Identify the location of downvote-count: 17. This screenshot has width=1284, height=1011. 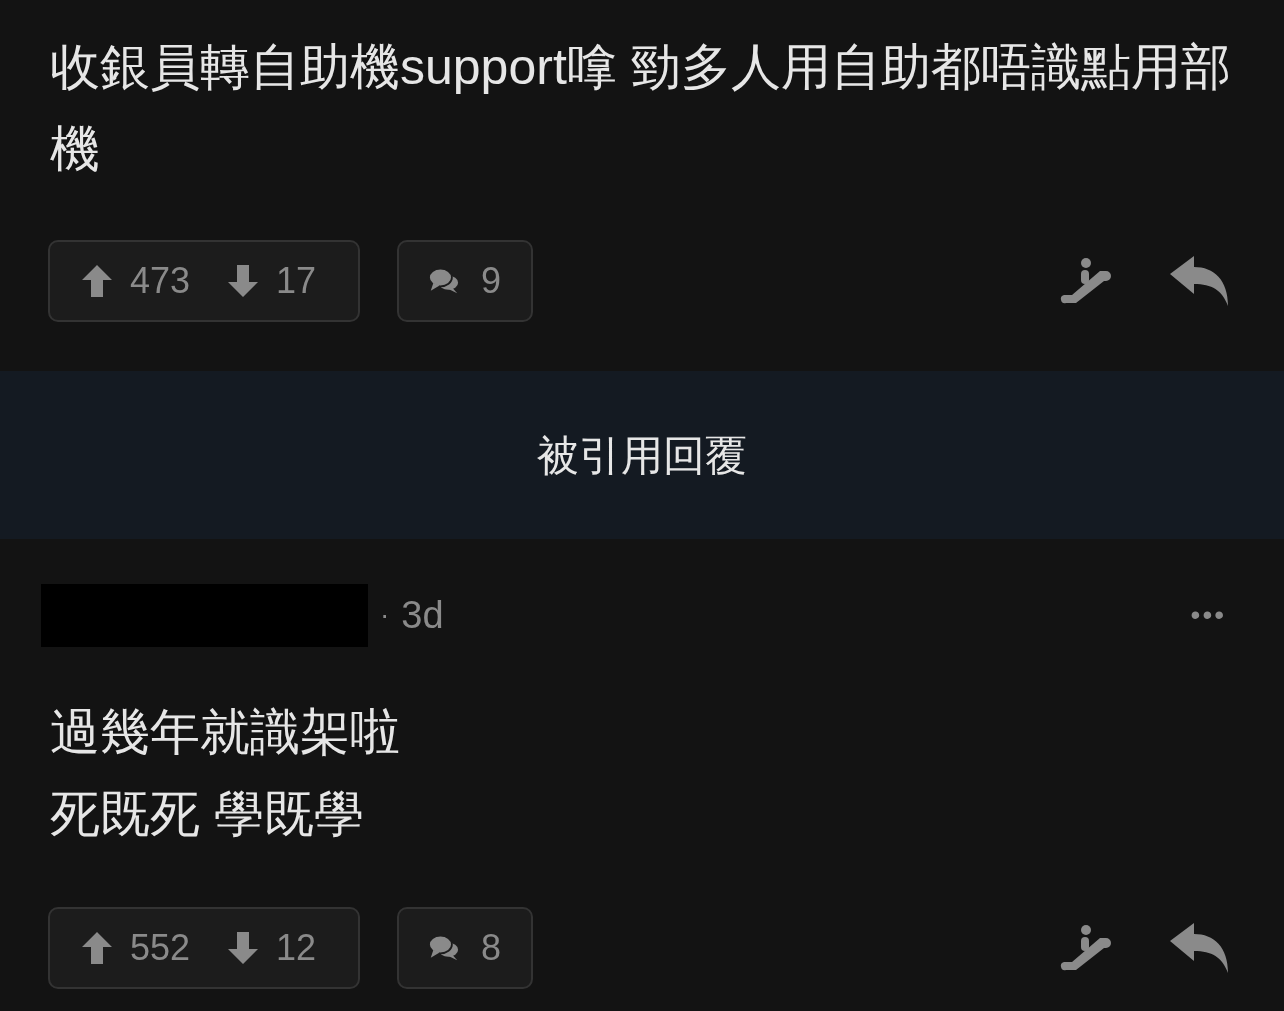
(296, 281).